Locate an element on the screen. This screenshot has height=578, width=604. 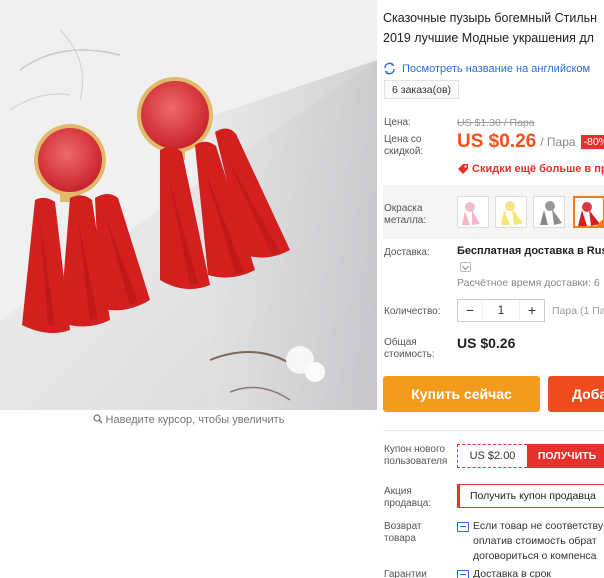
yellow-earring-thumb is located at coordinates (512, 213).